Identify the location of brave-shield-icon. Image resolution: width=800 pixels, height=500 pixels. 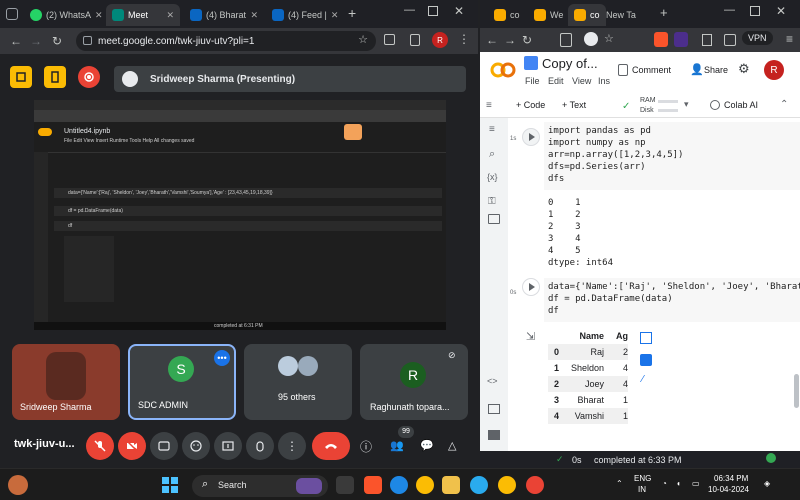
(661, 39).